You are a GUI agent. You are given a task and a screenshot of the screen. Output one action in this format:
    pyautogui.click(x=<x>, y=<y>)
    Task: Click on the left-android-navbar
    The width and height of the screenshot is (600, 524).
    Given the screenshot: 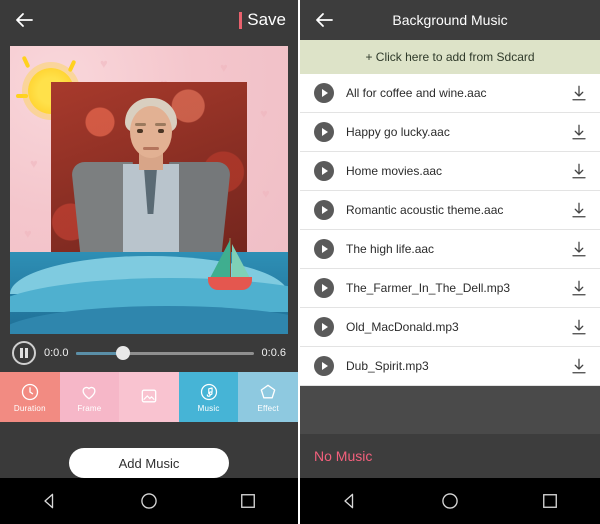 What is the action you would take?
    pyautogui.click(x=149, y=501)
    